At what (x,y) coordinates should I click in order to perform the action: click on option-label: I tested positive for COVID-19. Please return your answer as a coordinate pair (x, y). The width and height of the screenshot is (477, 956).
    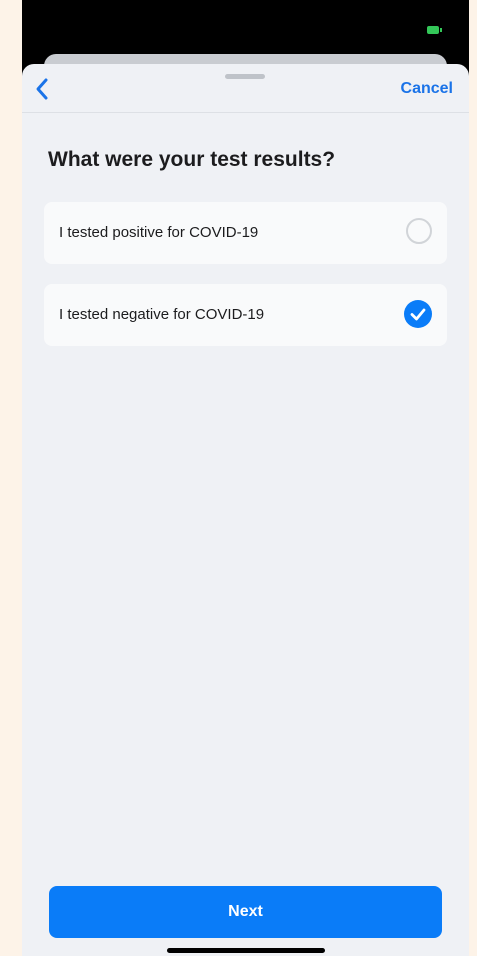
    Looking at the image, I should click on (159, 232).